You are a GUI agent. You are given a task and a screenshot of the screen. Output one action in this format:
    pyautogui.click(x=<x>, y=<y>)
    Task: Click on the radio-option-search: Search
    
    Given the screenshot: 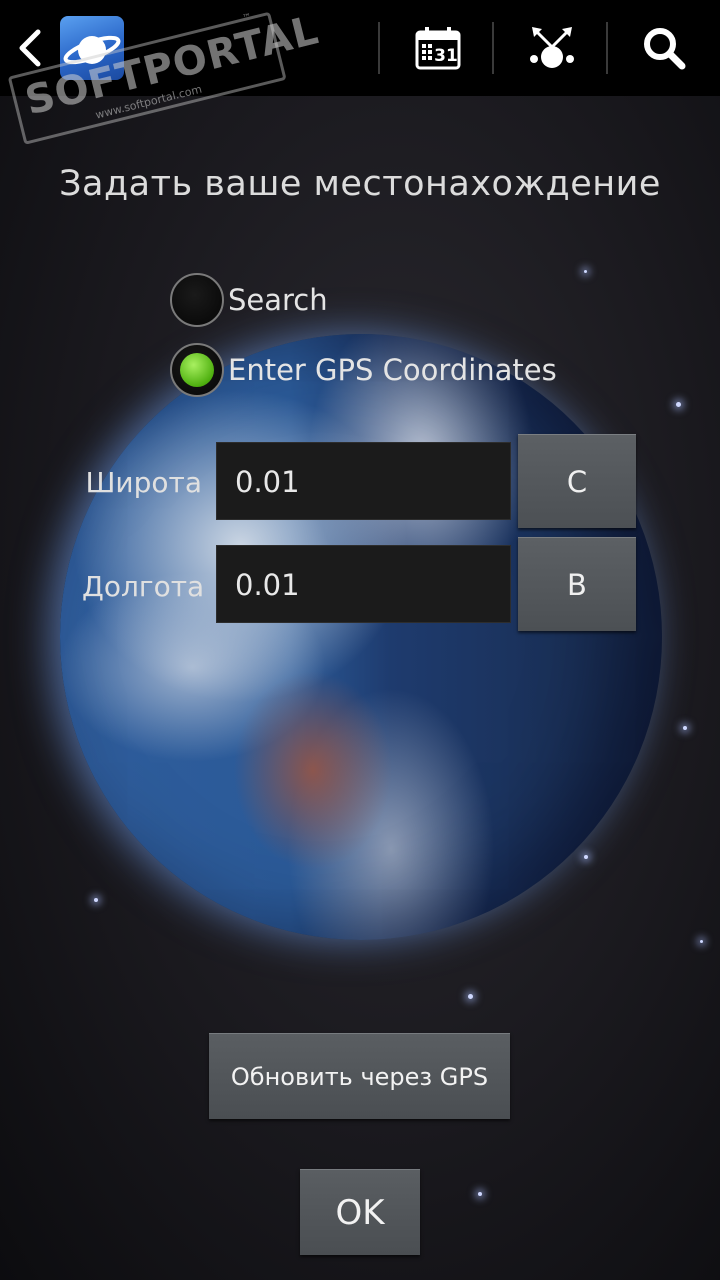 What is the action you would take?
    pyautogui.click(x=249, y=300)
    